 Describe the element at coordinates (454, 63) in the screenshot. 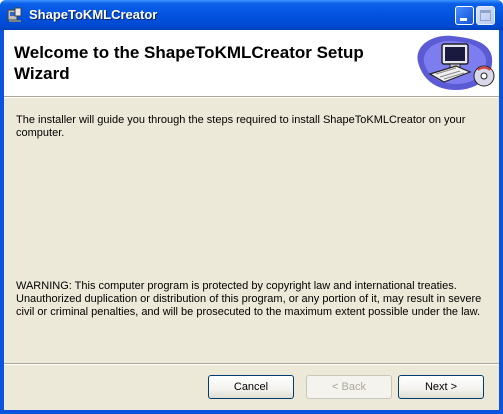

I see `computer-setup-icon` at that location.